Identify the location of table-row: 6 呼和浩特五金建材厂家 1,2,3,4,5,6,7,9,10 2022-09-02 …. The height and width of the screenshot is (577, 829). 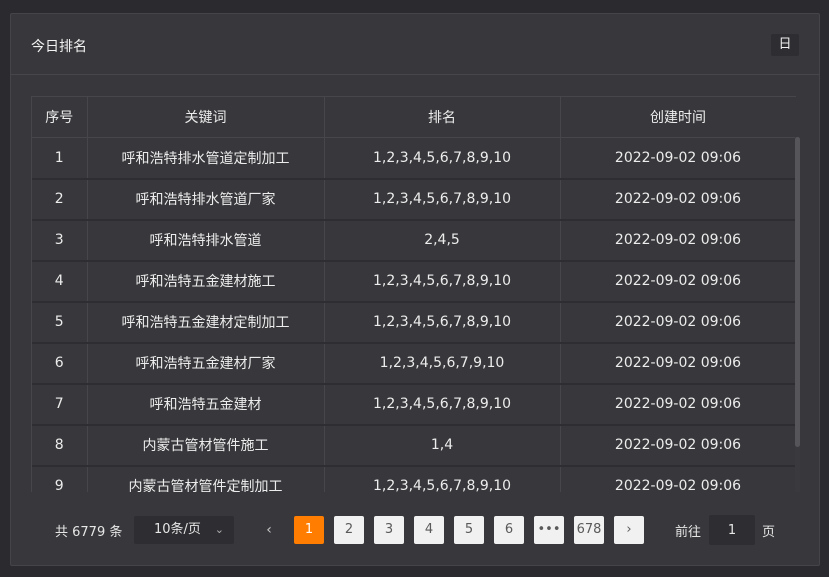
(414, 363).